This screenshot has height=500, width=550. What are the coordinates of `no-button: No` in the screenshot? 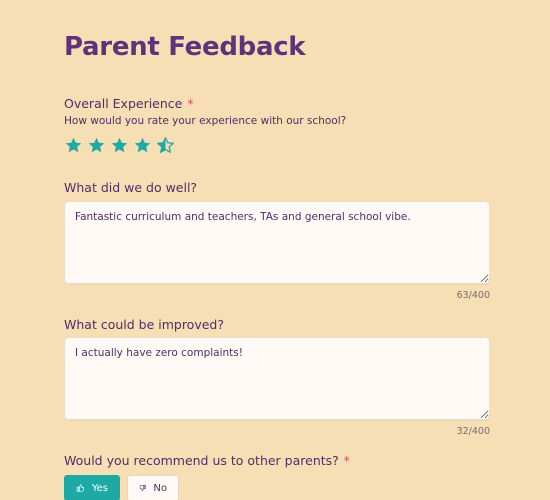 It's located at (153, 487).